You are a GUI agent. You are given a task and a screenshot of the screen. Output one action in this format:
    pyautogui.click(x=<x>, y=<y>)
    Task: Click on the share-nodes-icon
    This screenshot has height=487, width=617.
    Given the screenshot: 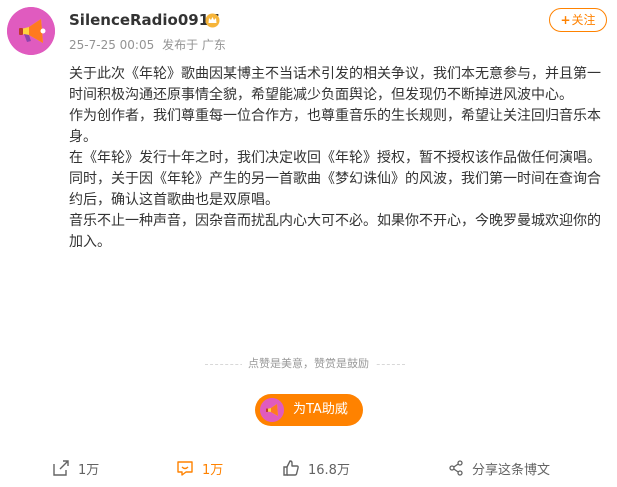 What is the action you would take?
    pyautogui.click(x=456, y=468)
    